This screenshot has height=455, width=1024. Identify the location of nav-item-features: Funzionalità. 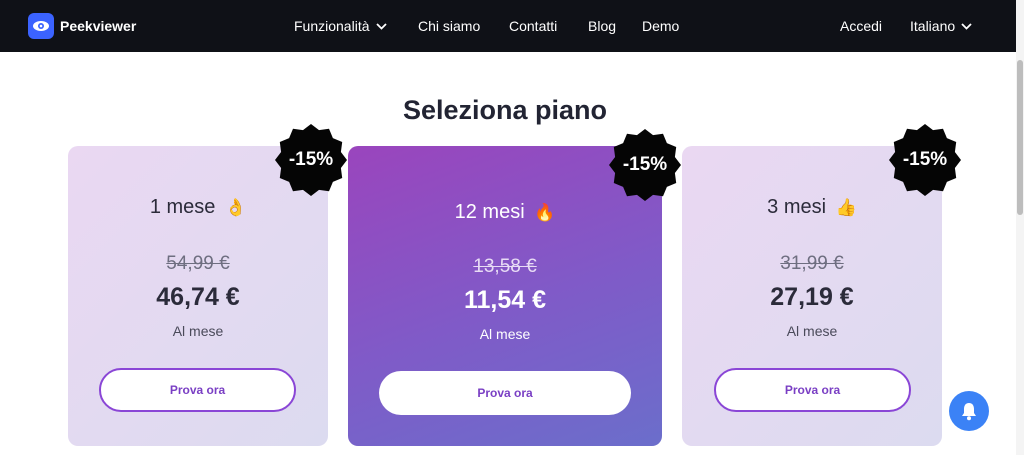
(340, 26).